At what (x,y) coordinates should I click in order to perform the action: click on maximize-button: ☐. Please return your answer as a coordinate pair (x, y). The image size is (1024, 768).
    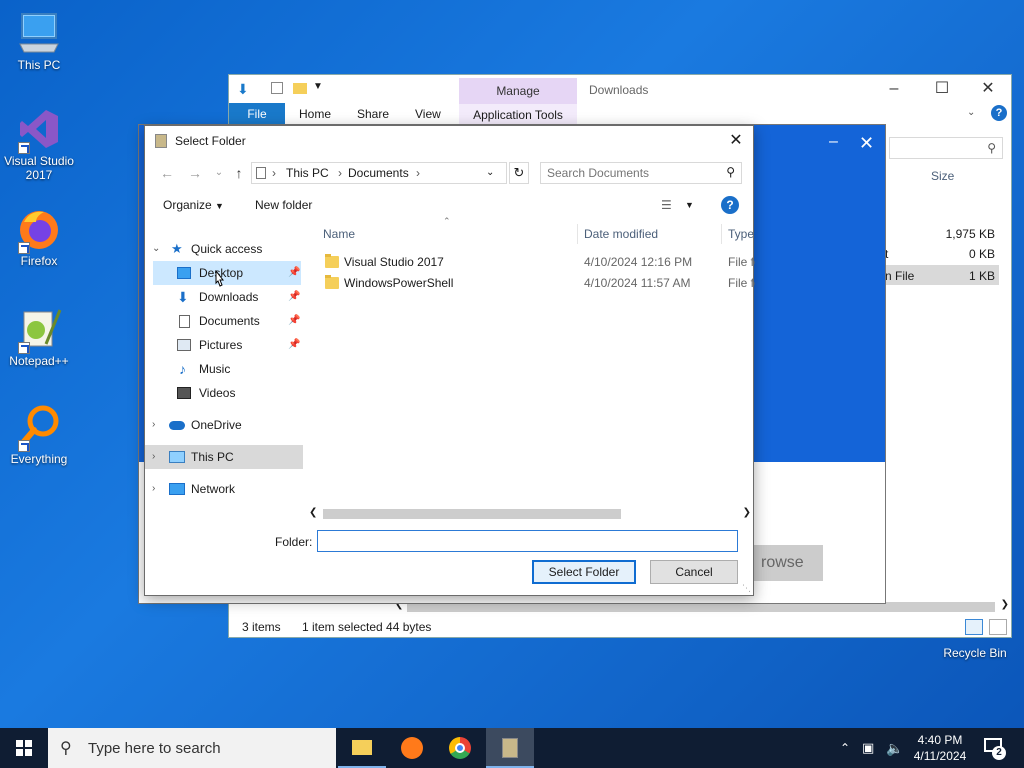
    Looking at the image, I should click on (942, 89).